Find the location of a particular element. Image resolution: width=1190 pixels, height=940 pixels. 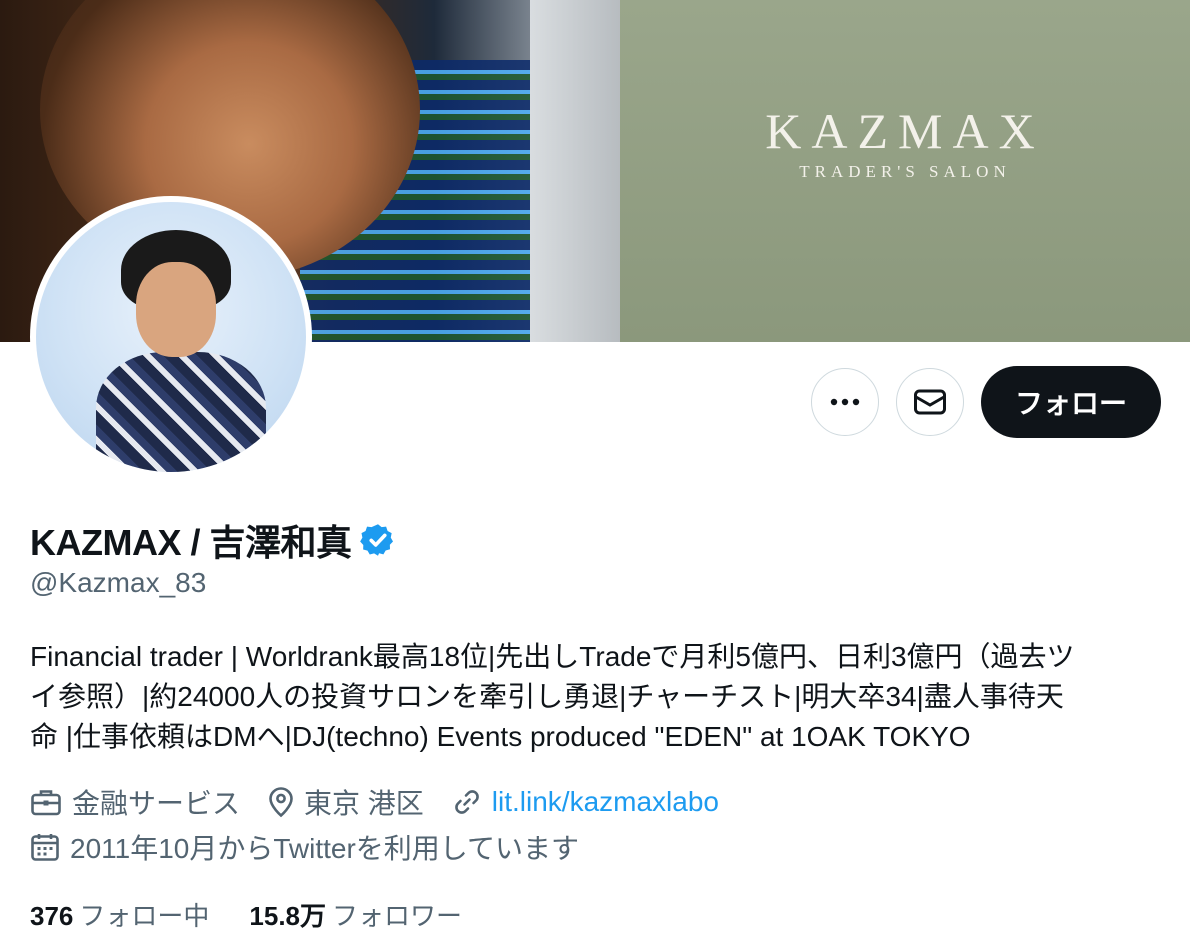

display-name: KAZMAX / 吉澤和真 is located at coordinates (191, 542).